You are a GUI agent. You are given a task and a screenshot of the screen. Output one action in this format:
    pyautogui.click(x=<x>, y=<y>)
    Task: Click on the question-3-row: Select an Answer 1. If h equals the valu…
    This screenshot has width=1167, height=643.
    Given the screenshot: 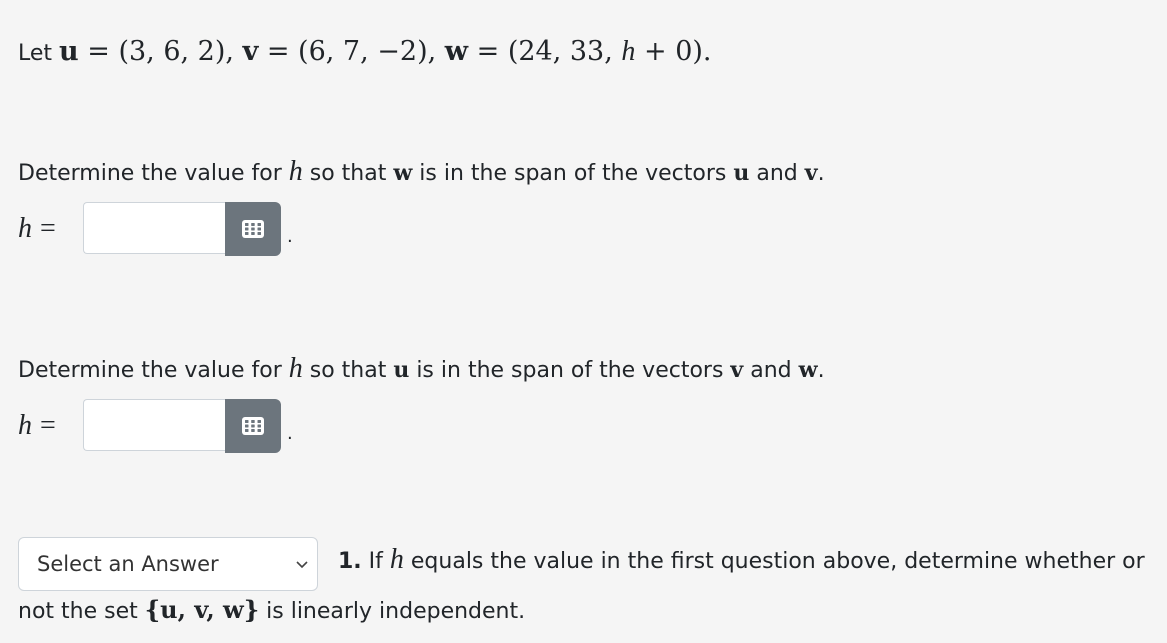 What is the action you would take?
    pyautogui.click(x=581, y=564)
    